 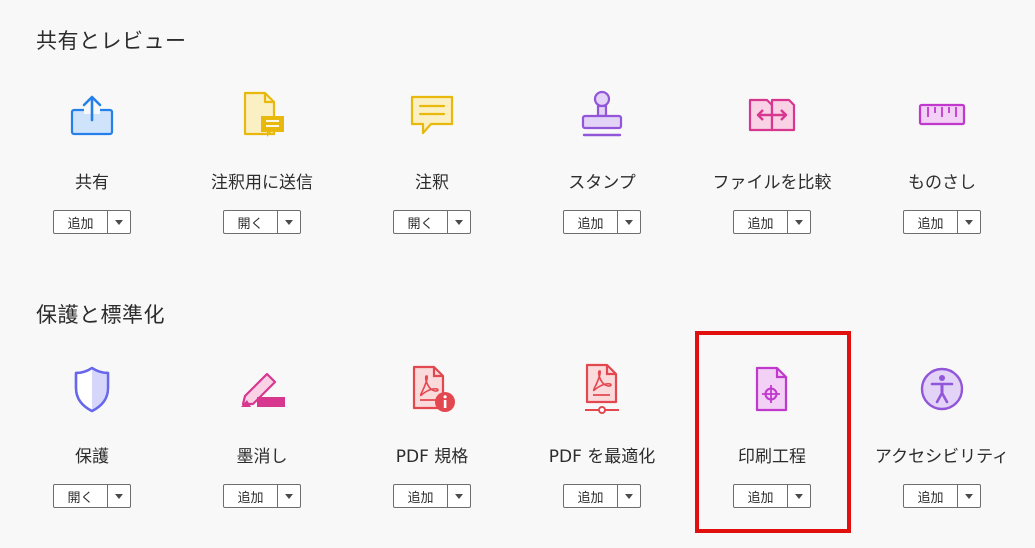 What do you see at coordinates (432, 457) in the screenshot?
I see `tool-label: PDF 規格` at bounding box center [432, 457].